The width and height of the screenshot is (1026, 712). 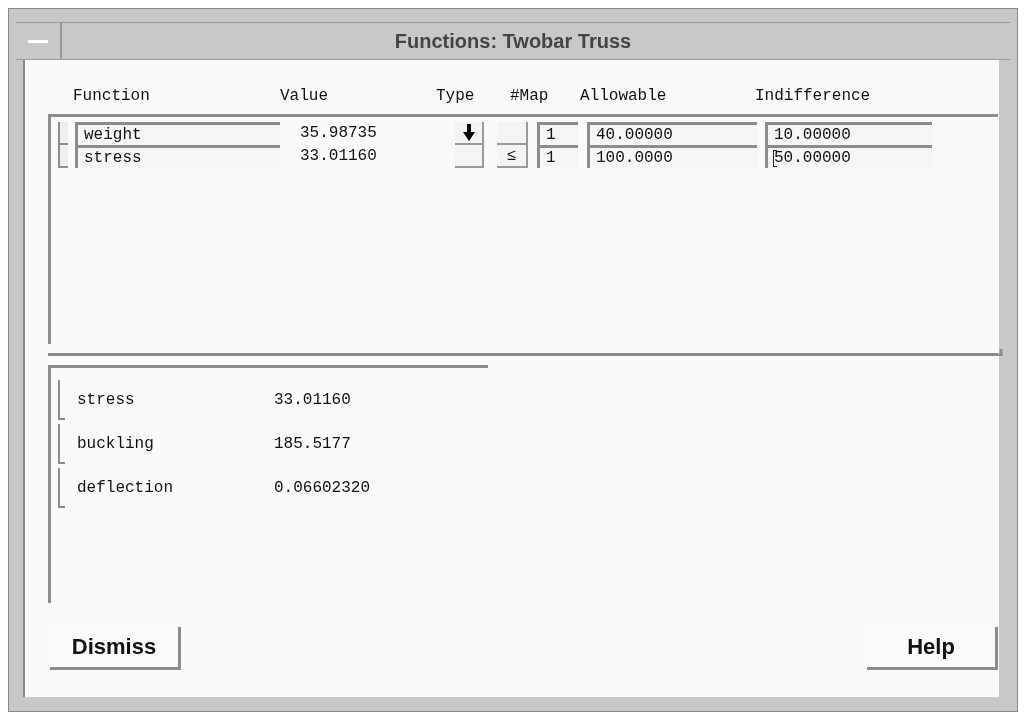 What do you see at coordinates (116, 444) in the screenshot?
I see `output-name: buckling` at bounding box center [116, 444].